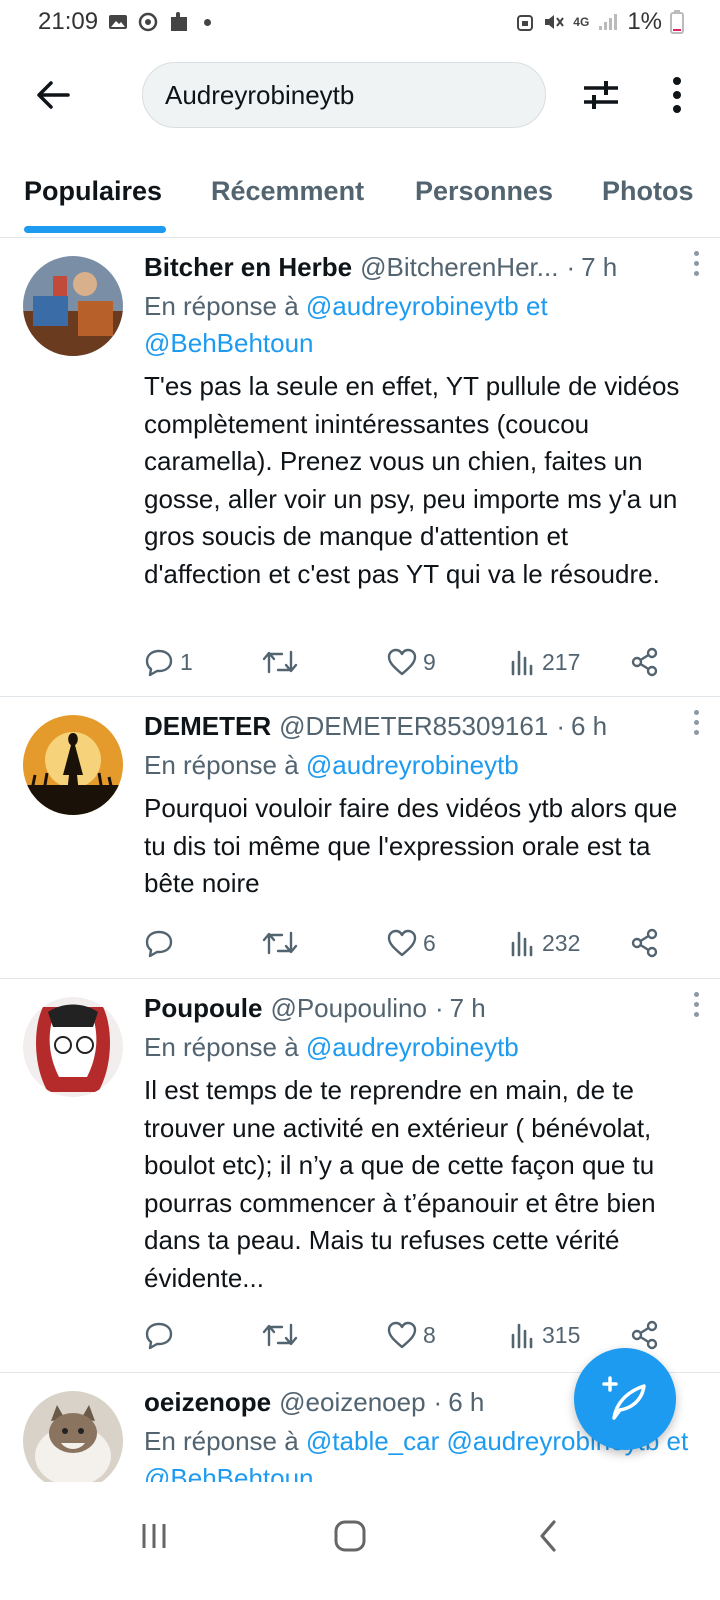  I want to click on view-count: 232, so click(561, 942).